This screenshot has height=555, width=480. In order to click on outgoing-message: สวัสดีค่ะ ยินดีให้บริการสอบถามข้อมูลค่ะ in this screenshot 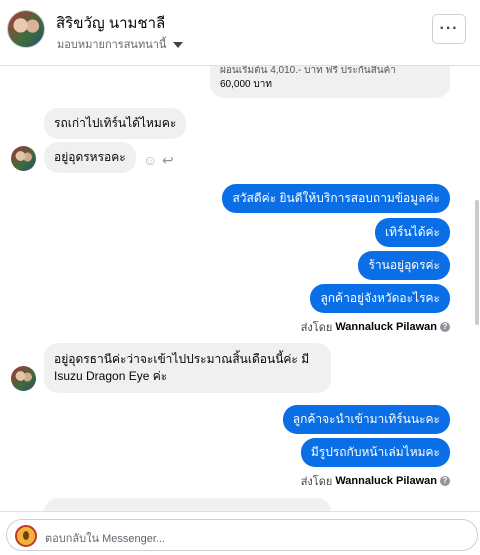, I will do `click(336, 198)`.